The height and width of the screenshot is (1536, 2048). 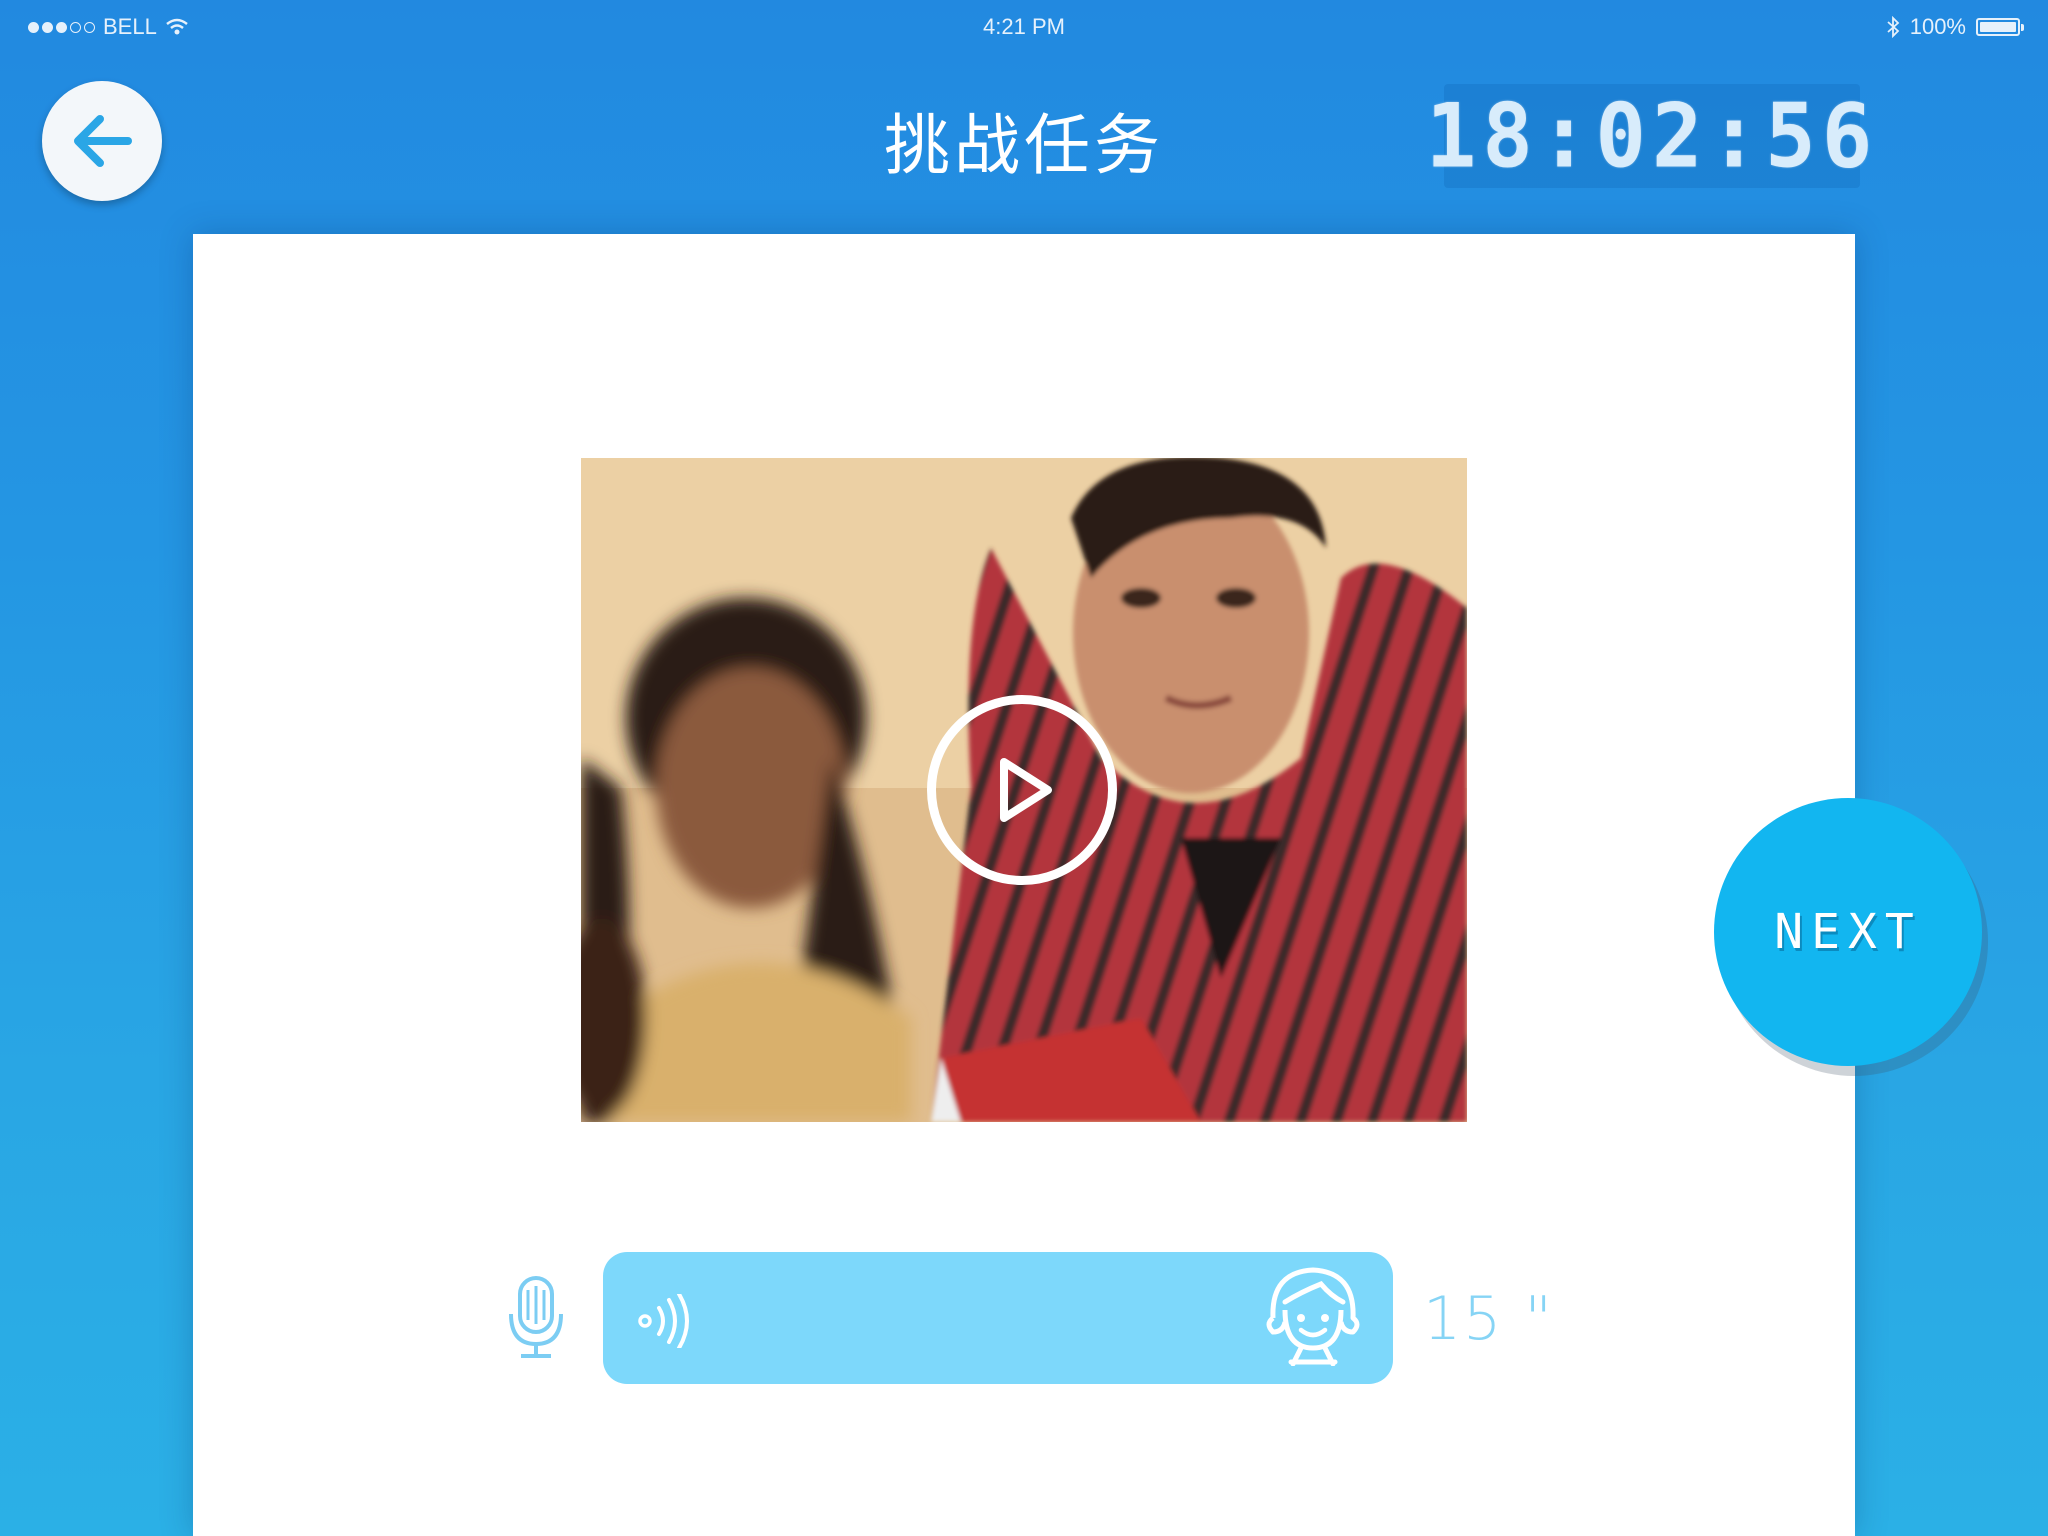 I want to click on play-icon, so click(x=1026, y=790).